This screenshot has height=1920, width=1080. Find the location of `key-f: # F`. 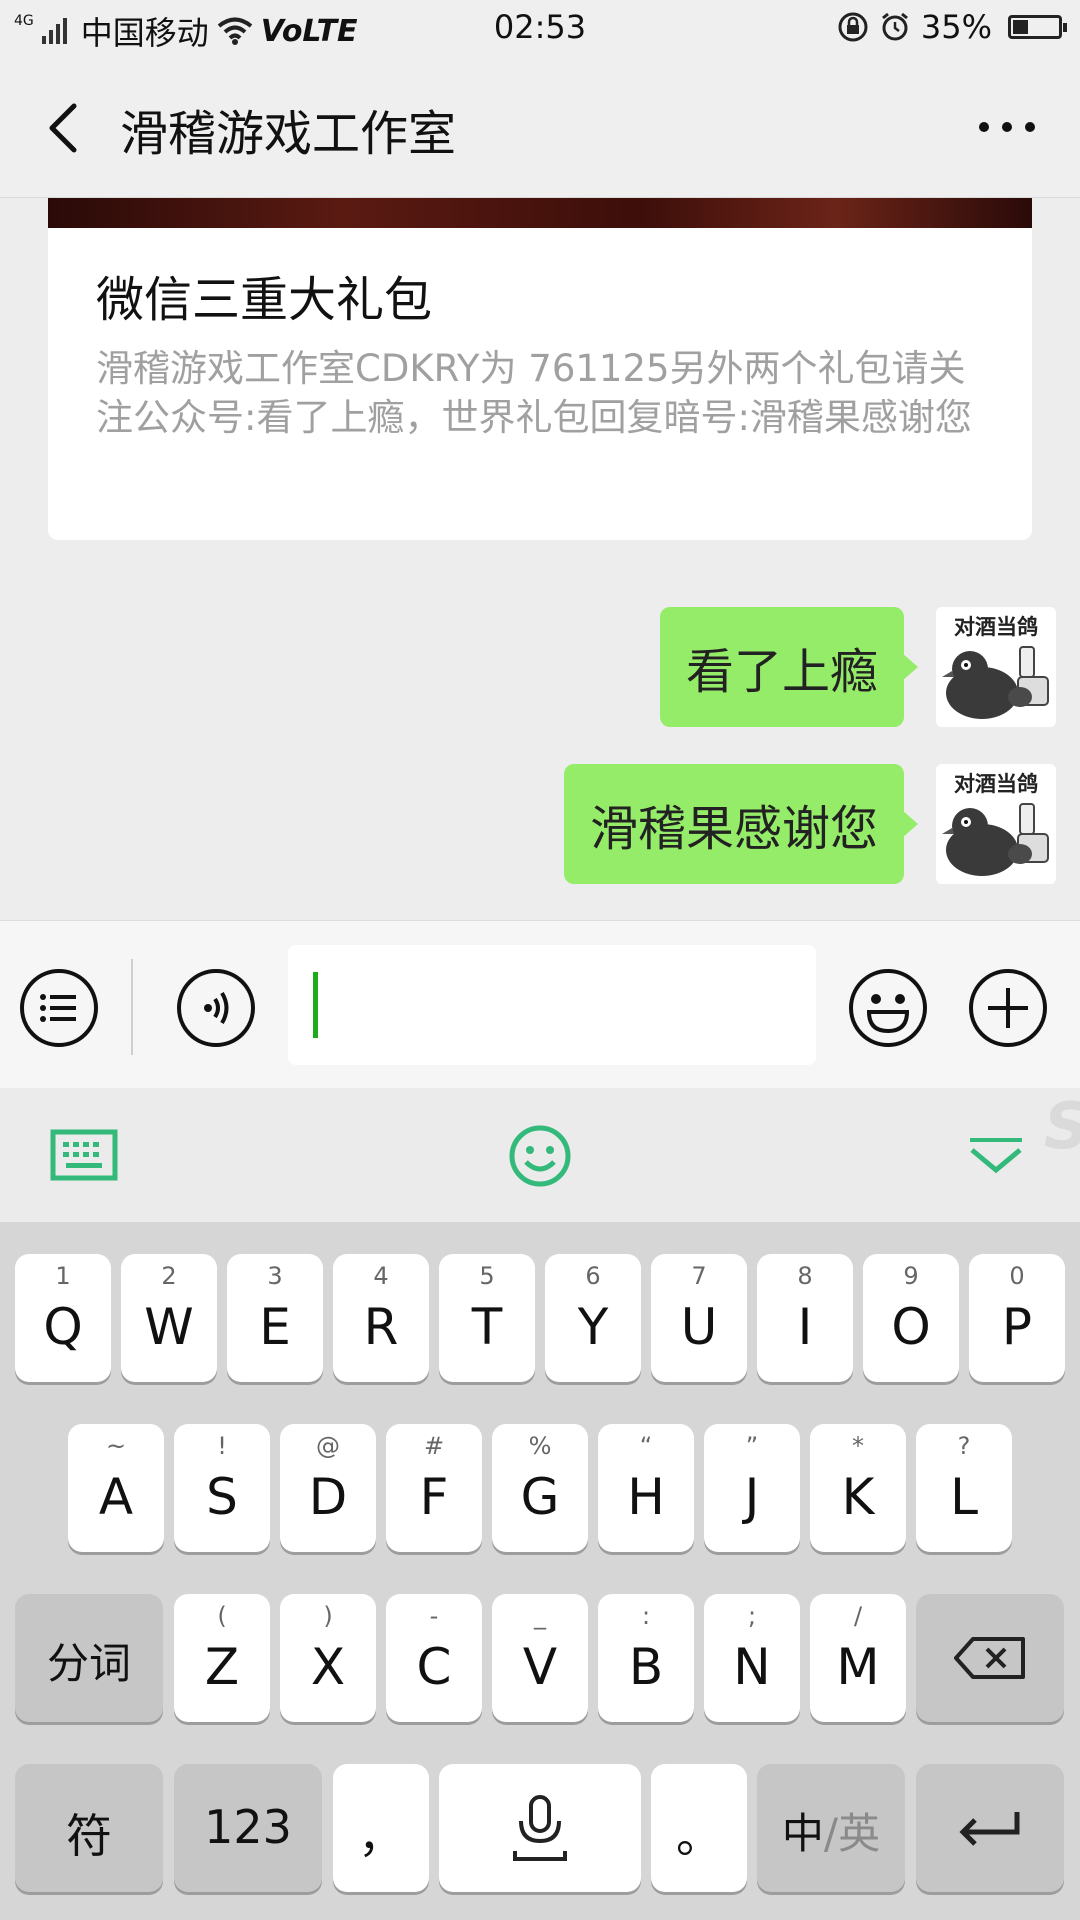

key-f: # F is located at coordinates (434, 1488).